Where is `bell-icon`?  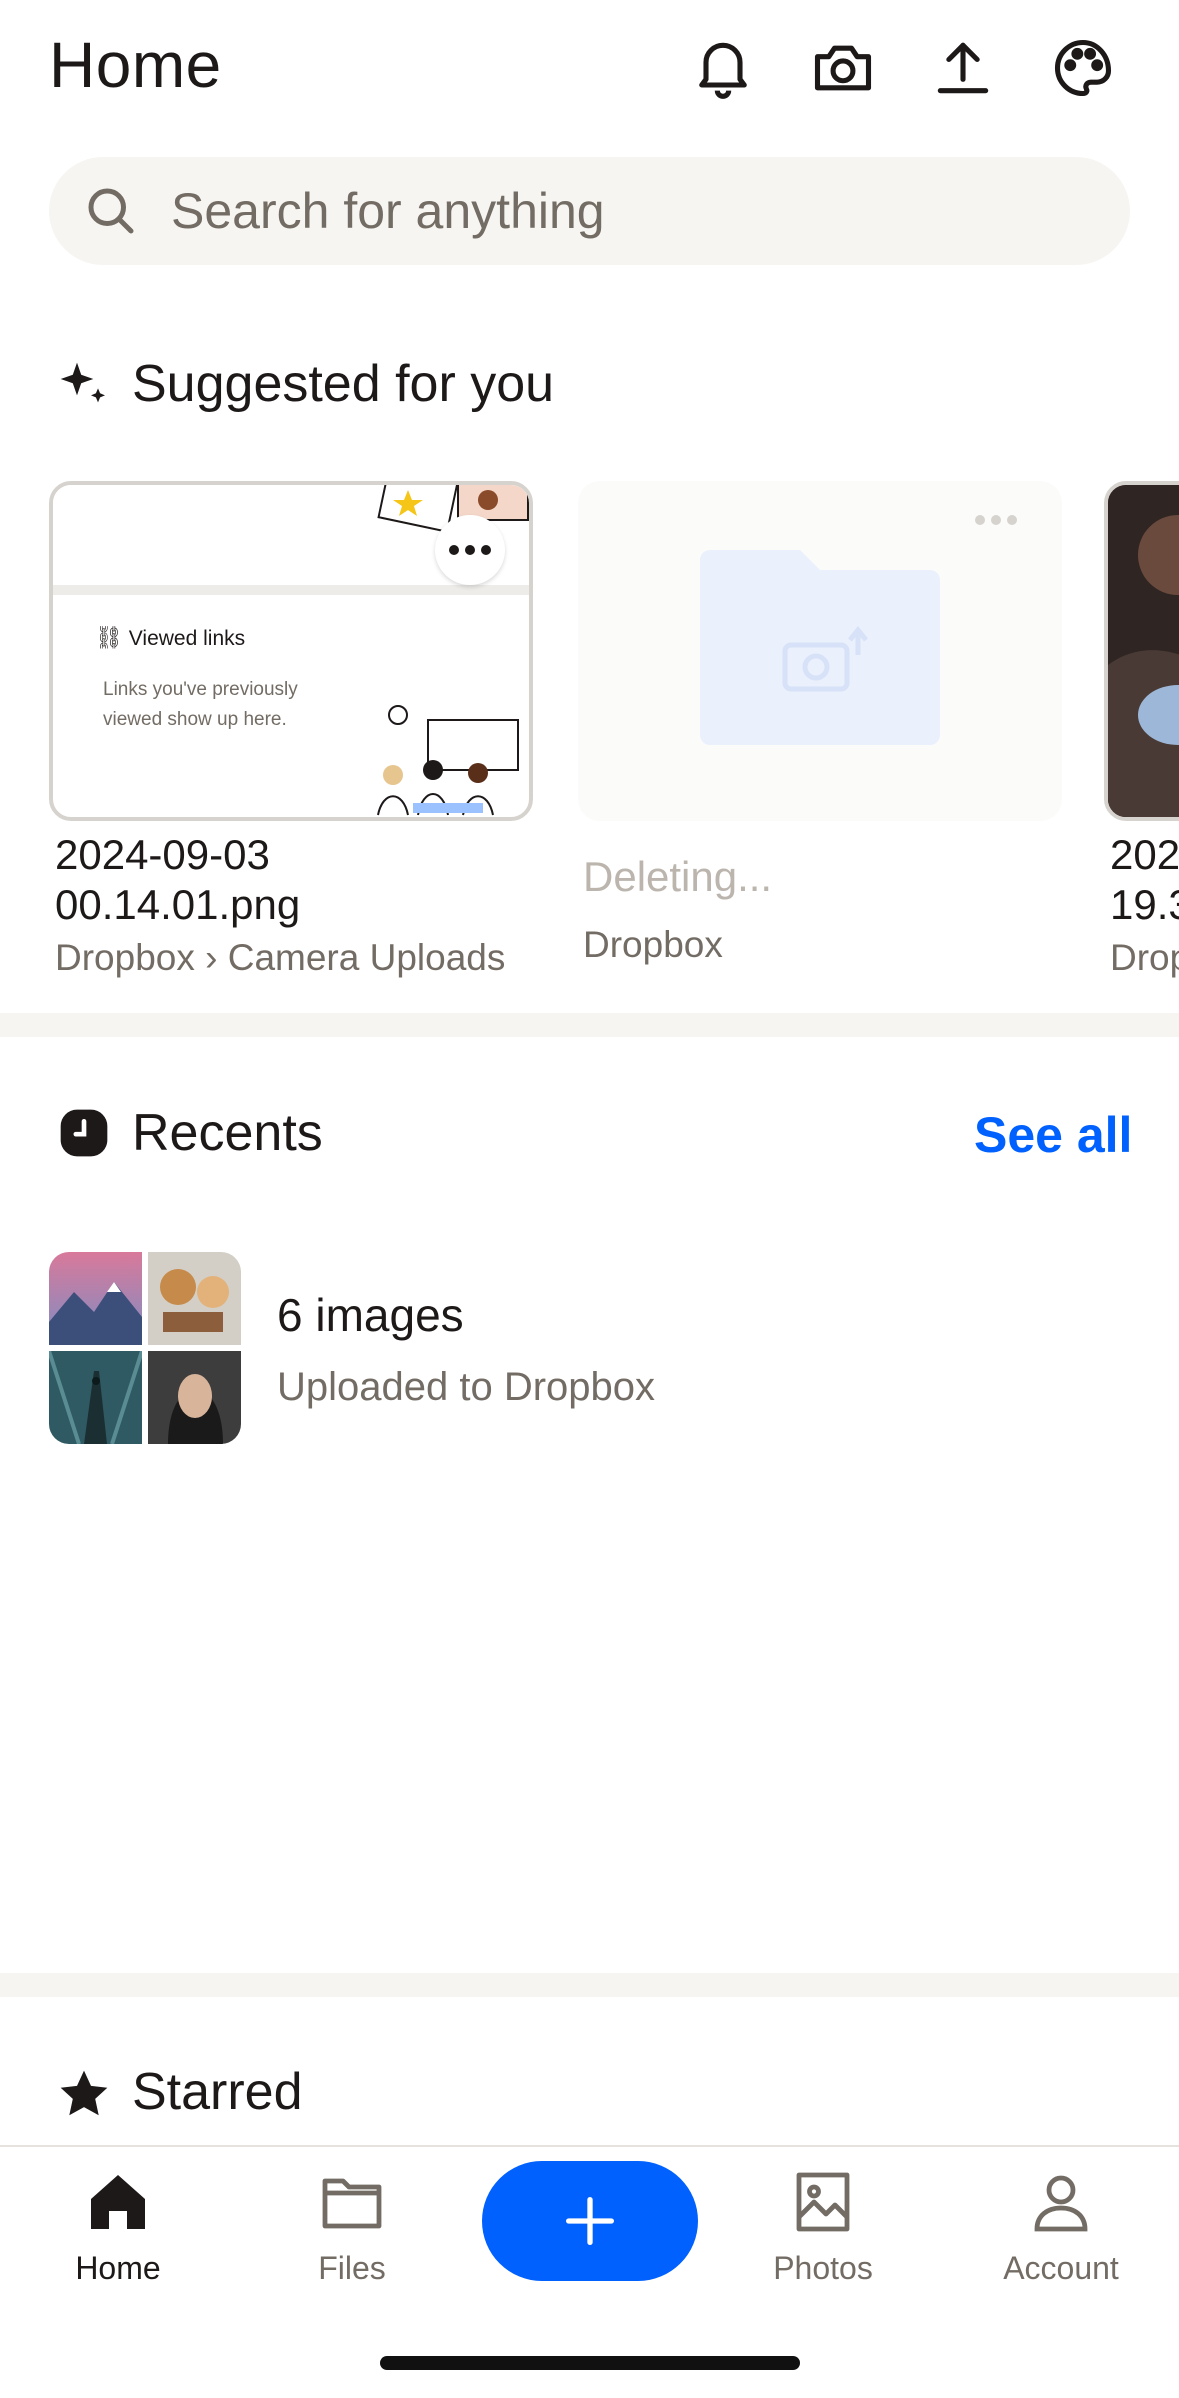
bell-icon is located at coordinates (723, 70).